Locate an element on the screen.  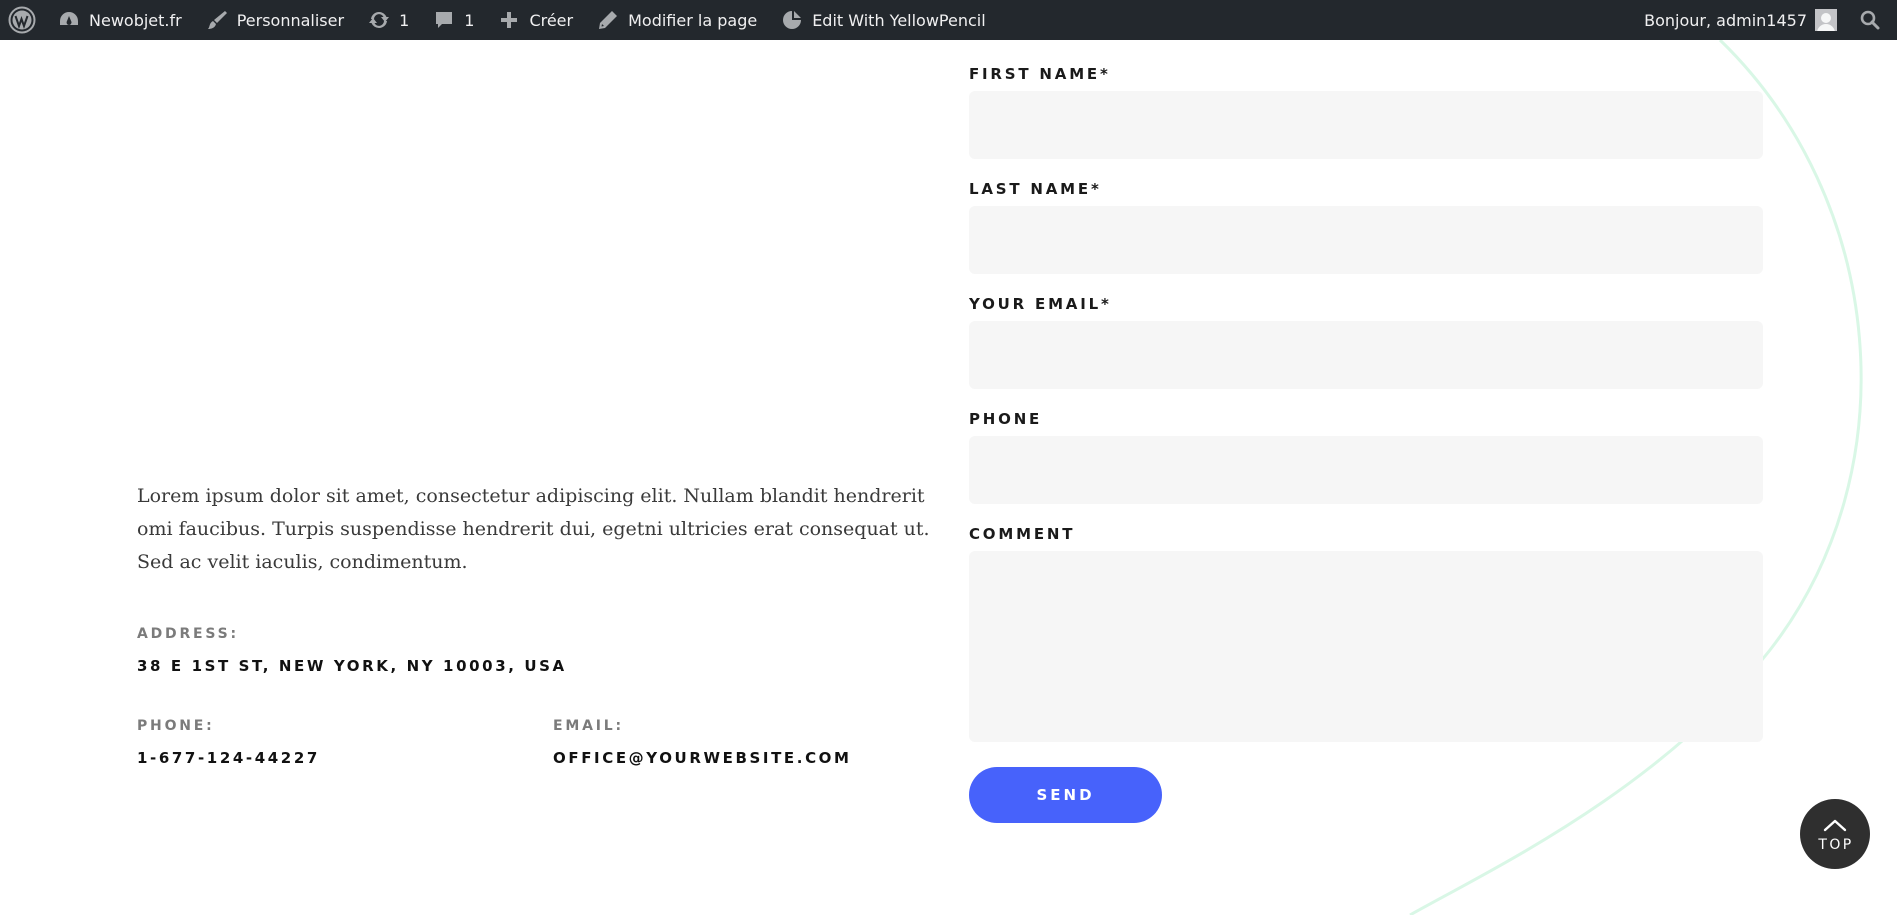
dashboard-gauge-icon is located at coordinates (69, 18).